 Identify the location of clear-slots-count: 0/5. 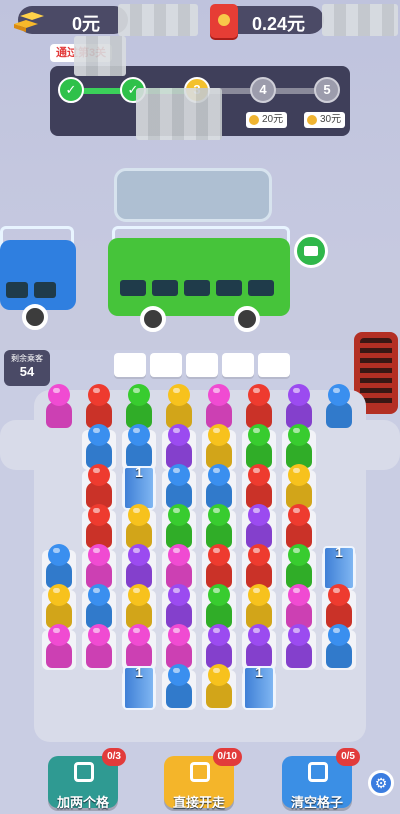
(348, 757).